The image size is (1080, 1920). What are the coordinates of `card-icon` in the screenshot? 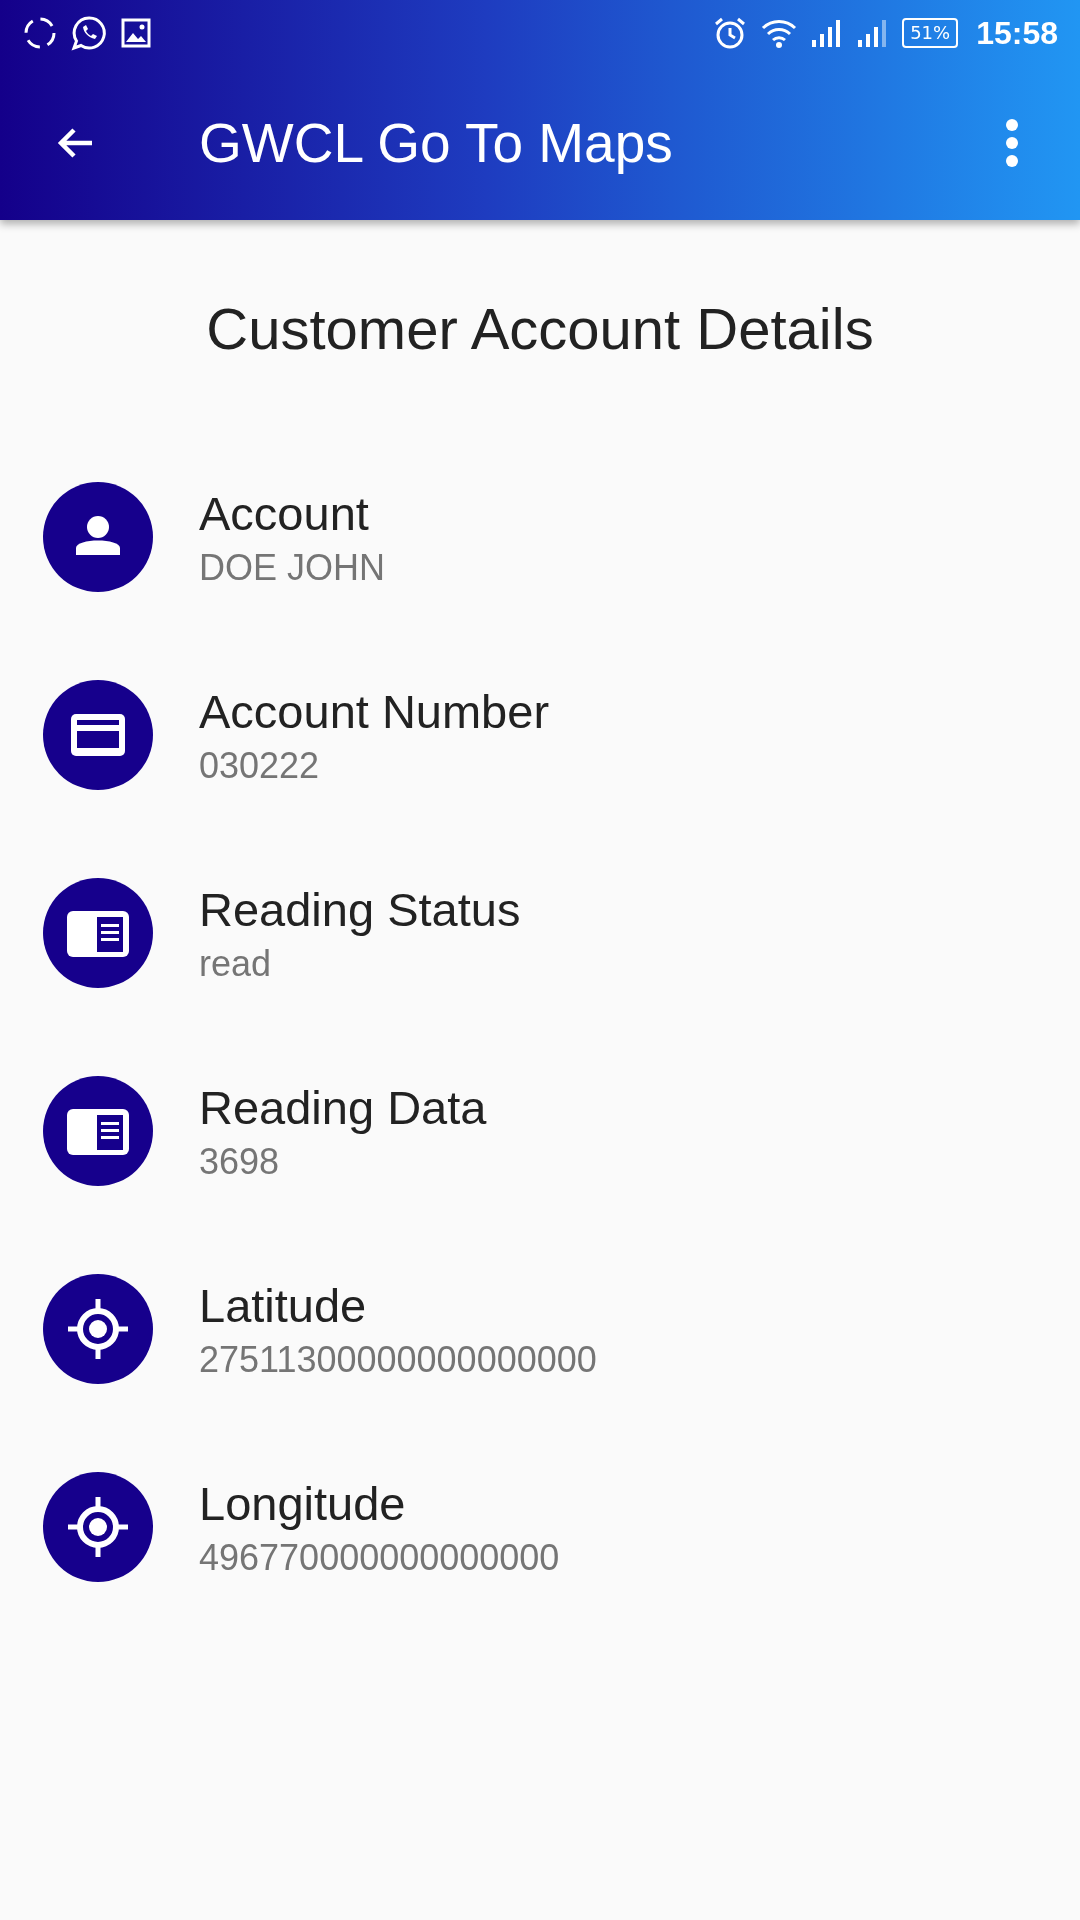 It's located at (98, 735).